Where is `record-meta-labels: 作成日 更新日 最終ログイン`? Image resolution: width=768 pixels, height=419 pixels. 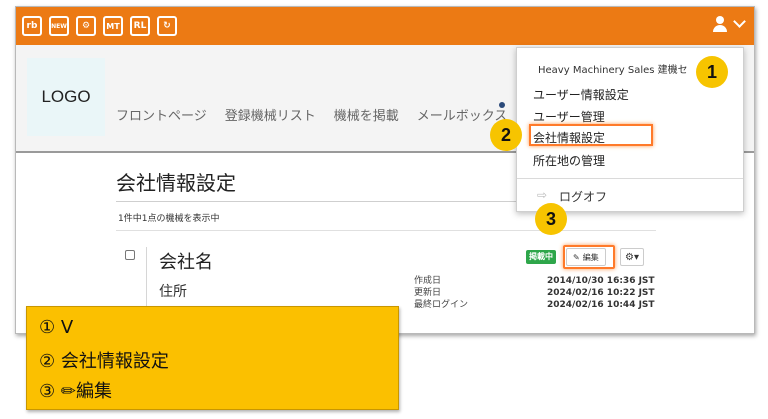
record-meta-labels: 作成日 更新日 最終ログイン is located at coordinates (441, 293).